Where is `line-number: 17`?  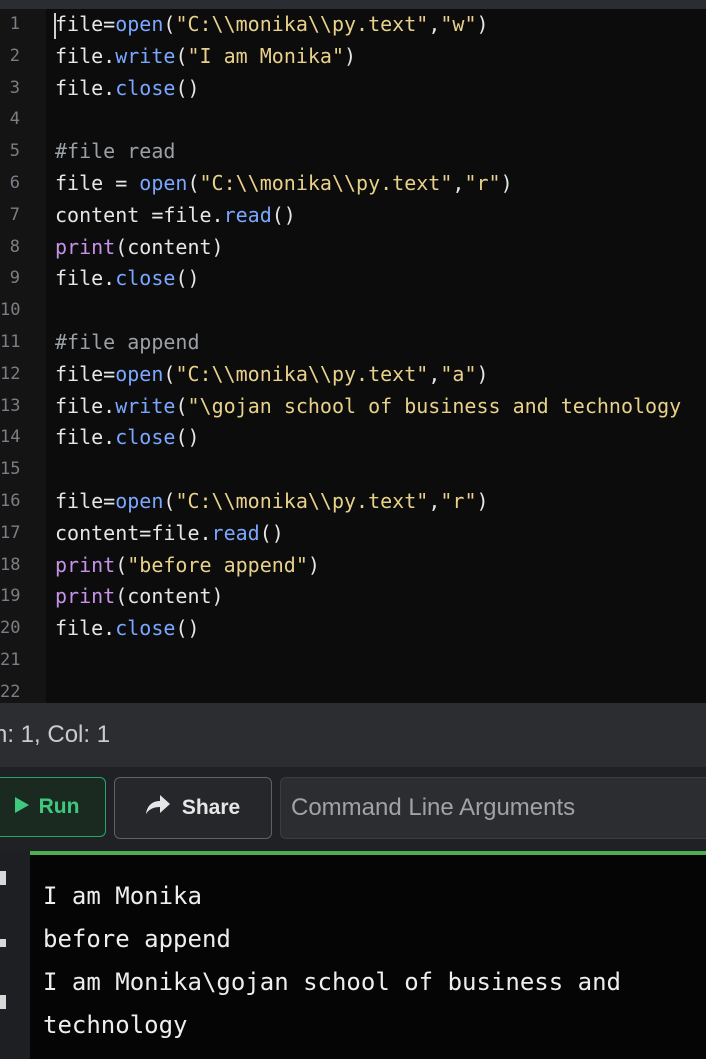 line-number: 17 is located at coordinates (10, 532).